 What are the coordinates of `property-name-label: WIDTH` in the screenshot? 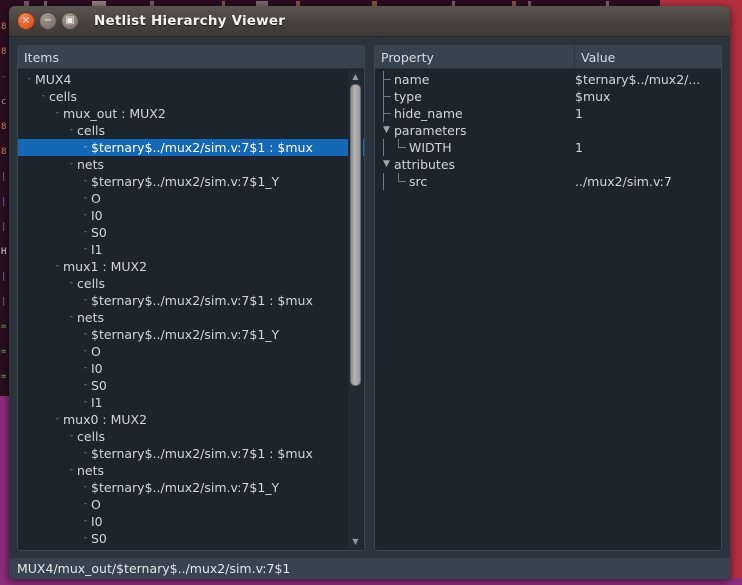 It's located at (430, 147).